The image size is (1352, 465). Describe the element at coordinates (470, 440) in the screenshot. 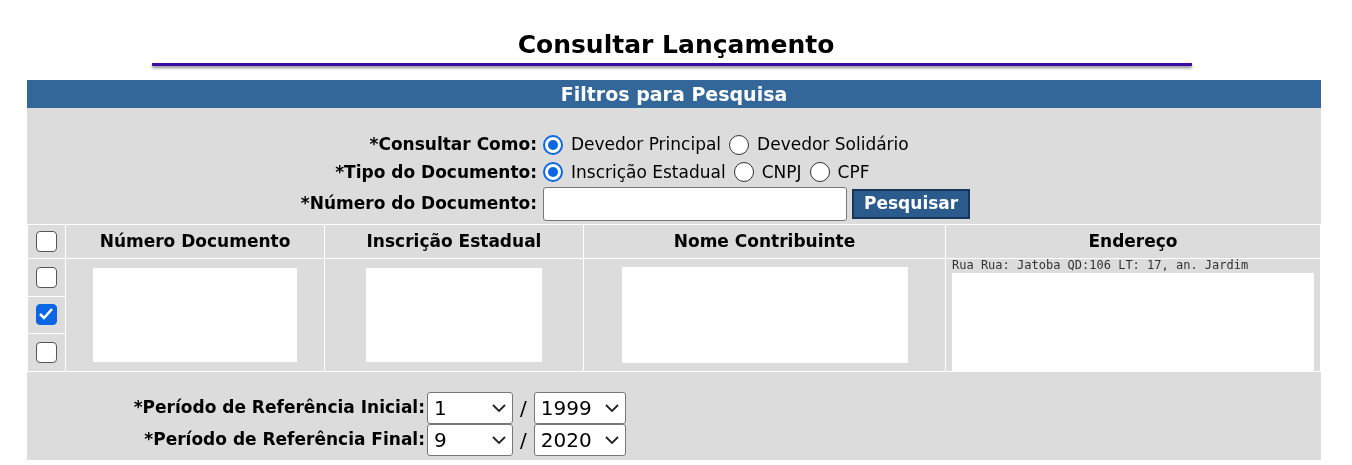

I see `month-select: 9` at that location.